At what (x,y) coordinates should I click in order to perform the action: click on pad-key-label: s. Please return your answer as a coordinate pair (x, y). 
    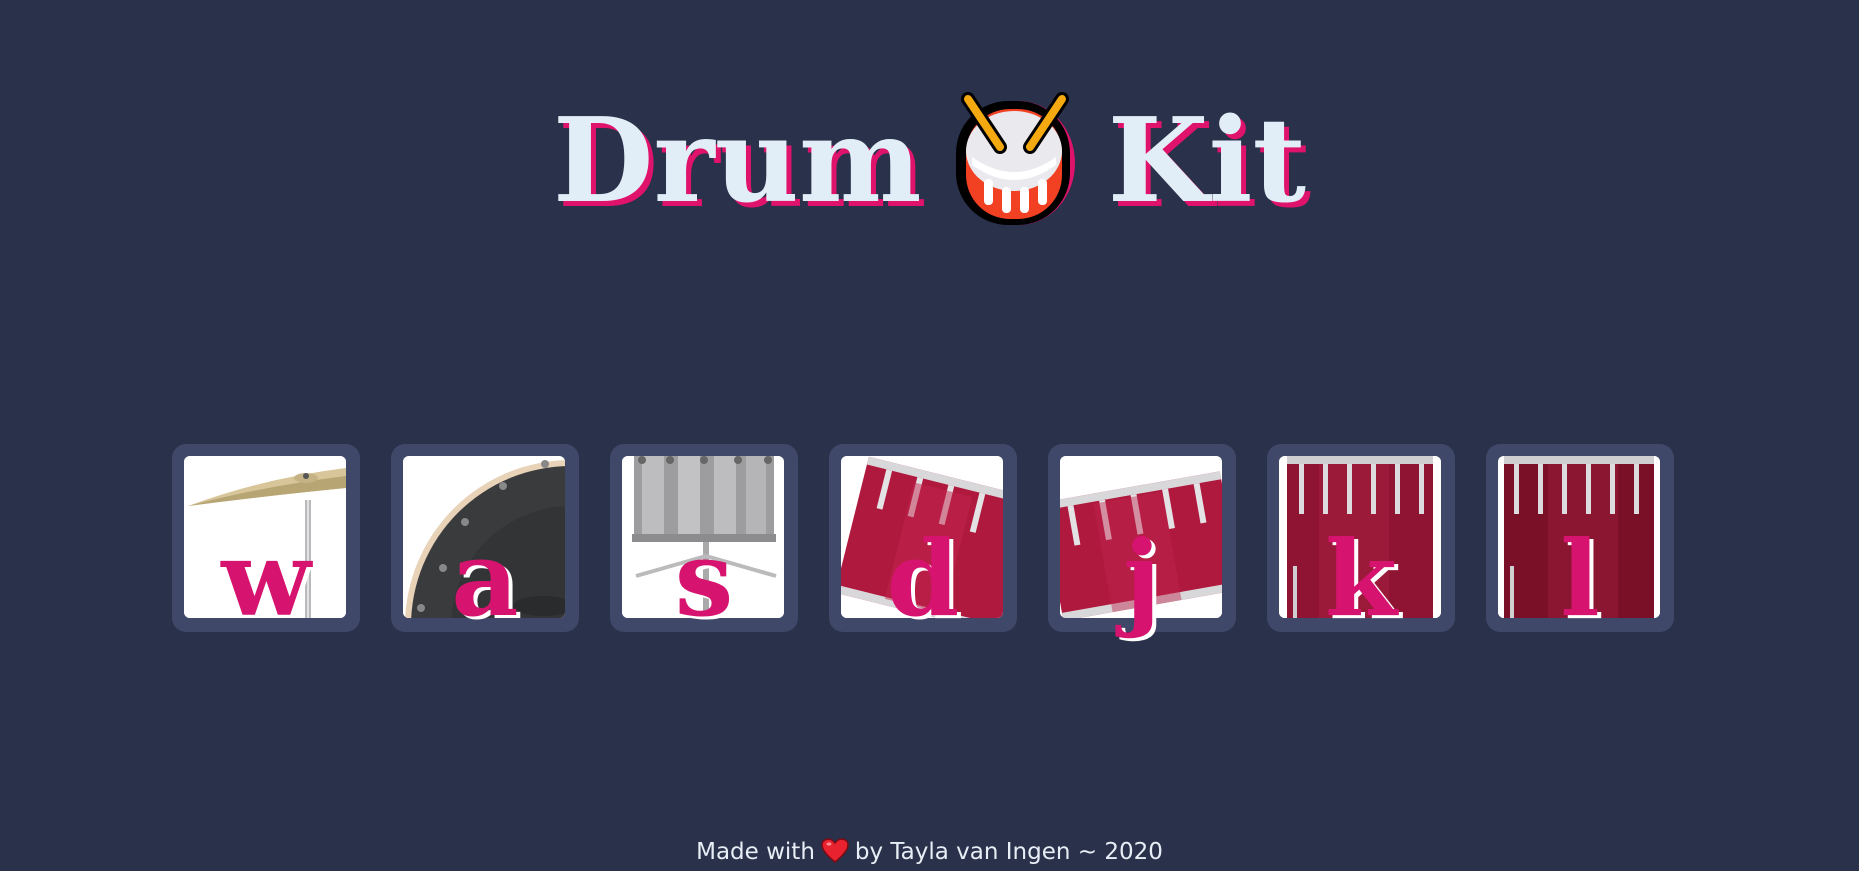
    Looking at the image, I should click on (704, 578).